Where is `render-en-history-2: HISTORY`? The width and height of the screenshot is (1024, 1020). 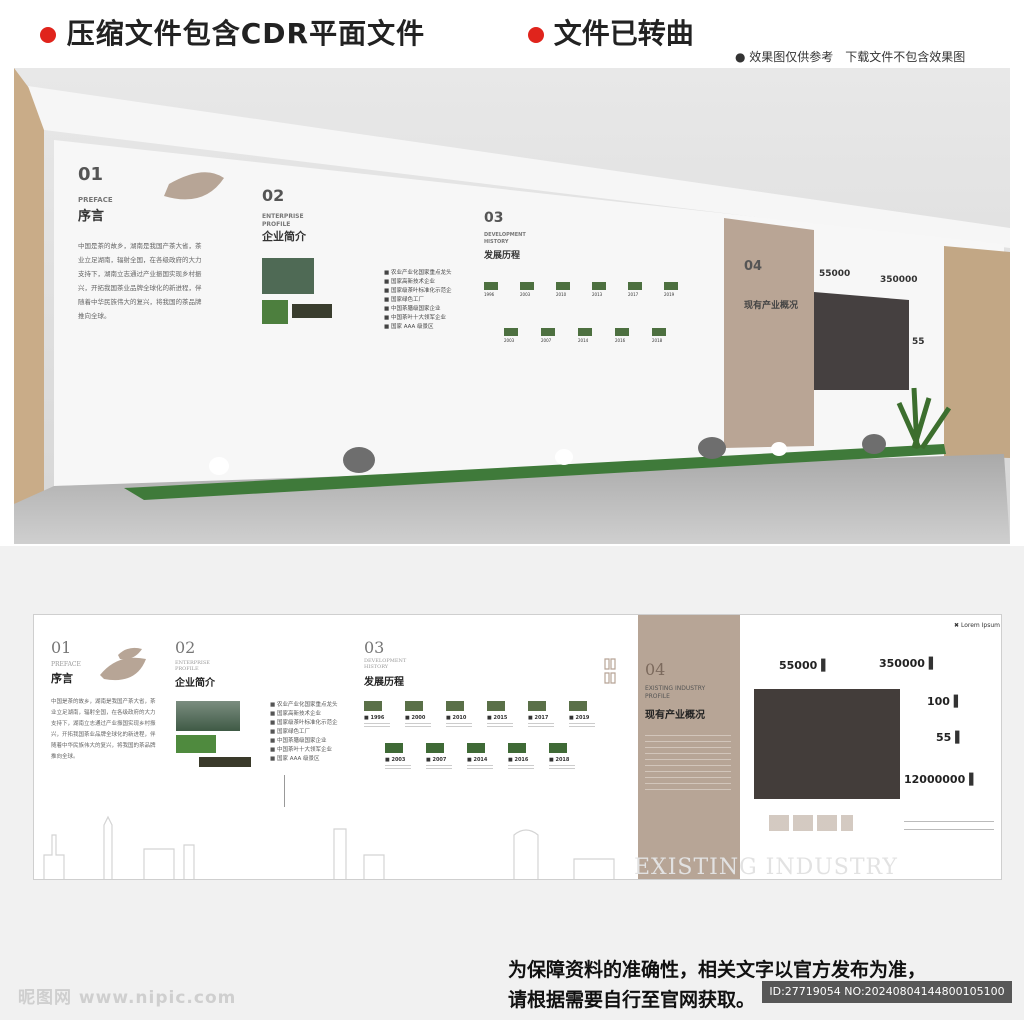 render-en-history-2: HISTORY is located at coordinates (496, 242).